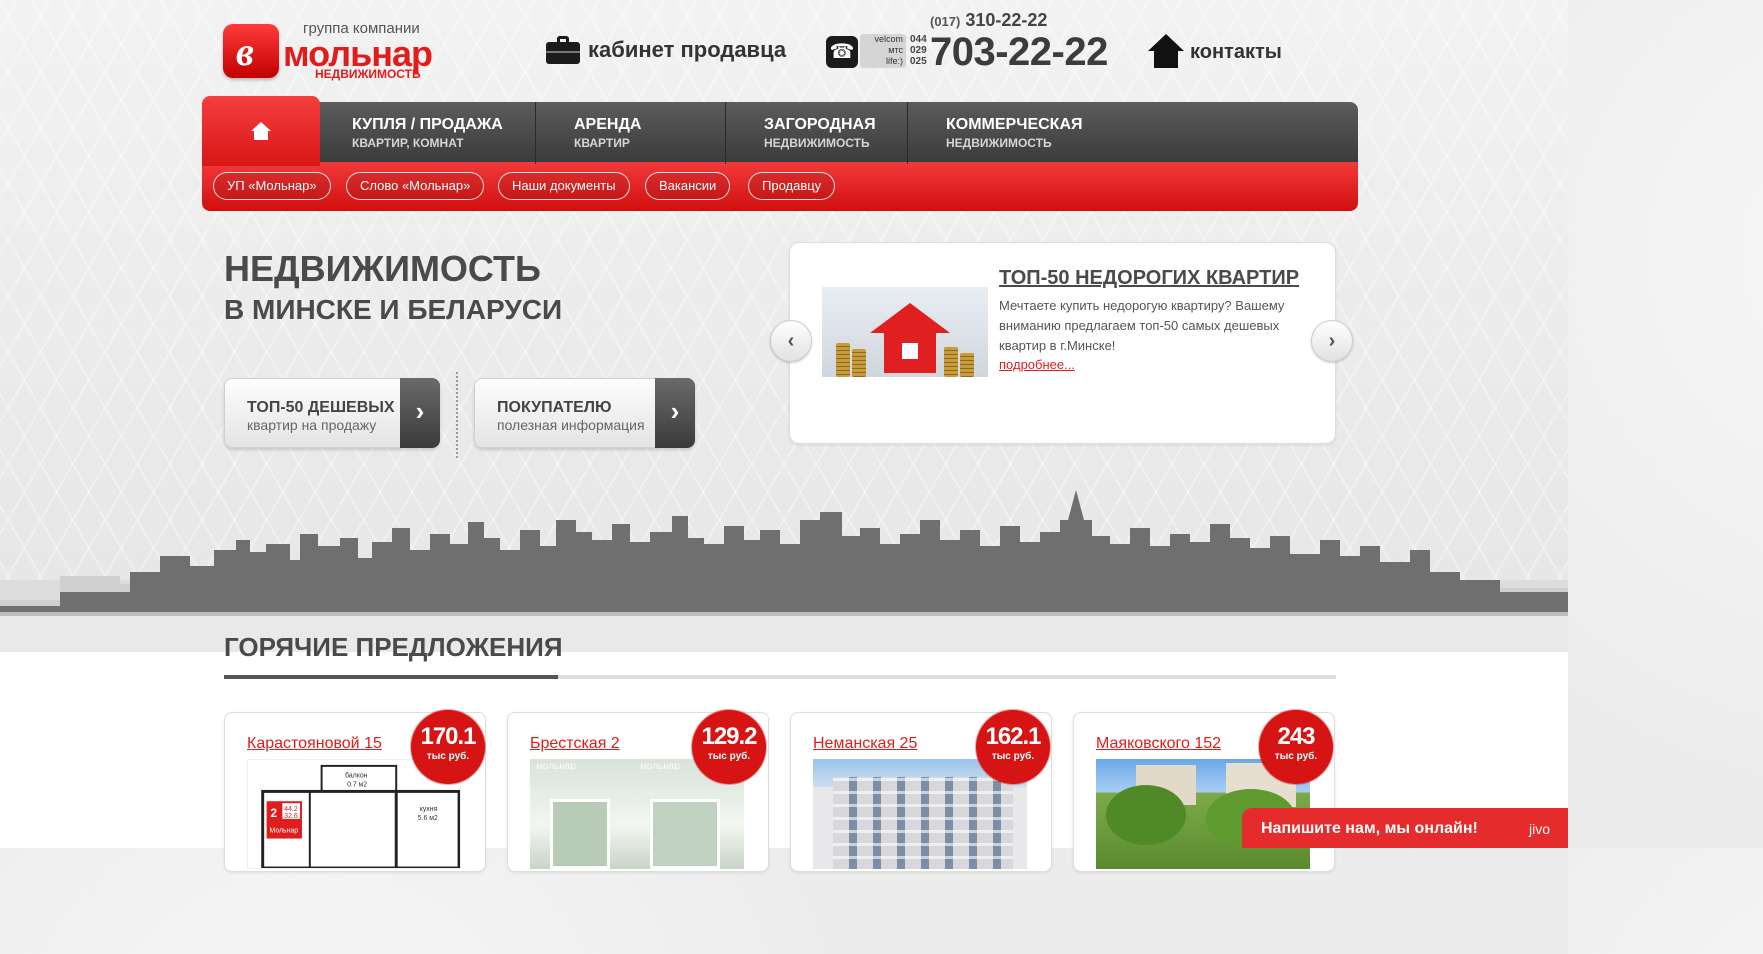 This screenshot has height=954, width=1763. I want to click on operator-code: 044, so click(918, 39).